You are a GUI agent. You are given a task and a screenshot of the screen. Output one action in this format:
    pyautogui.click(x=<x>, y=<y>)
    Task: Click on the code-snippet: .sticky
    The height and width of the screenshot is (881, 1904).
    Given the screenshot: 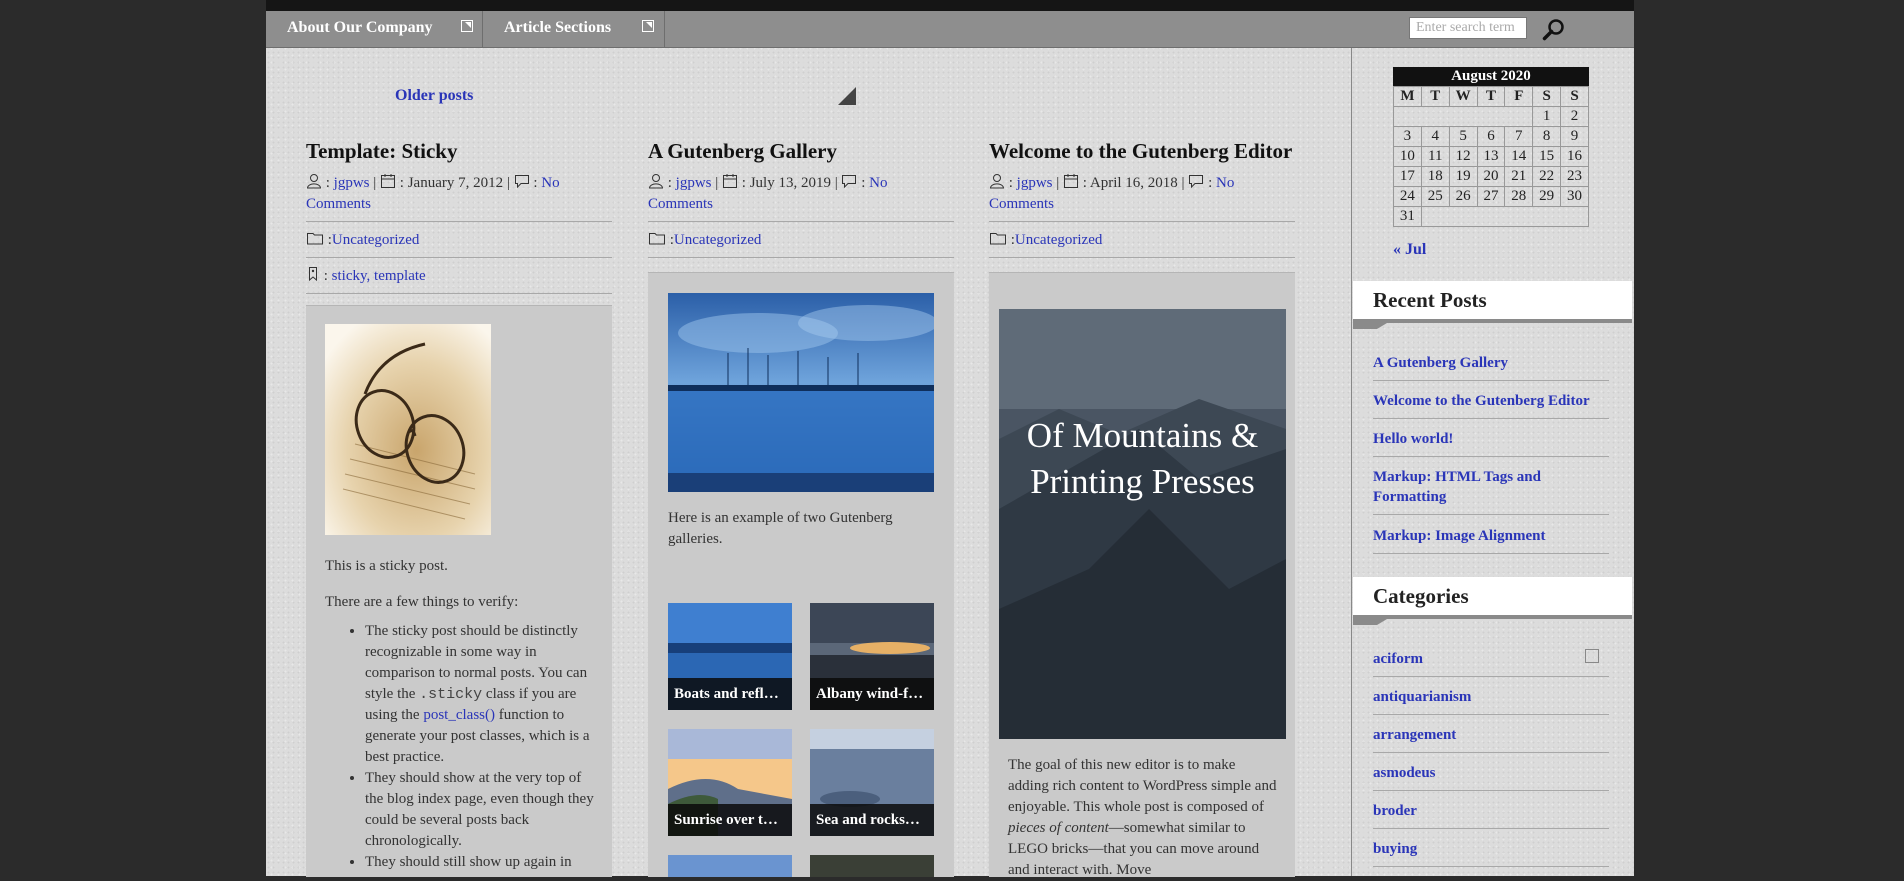 What is the action you would take?
    pyautogui.click(x=451, y=694)
    